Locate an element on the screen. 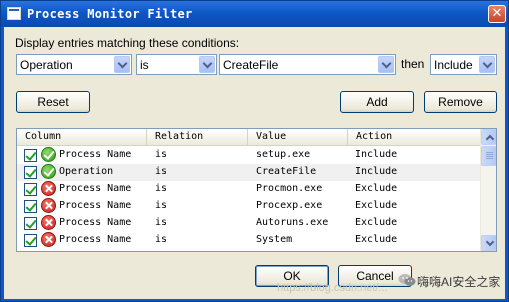 The height and width of the screenshot is (302, 509). row-value: Procexp.exe is located at coordinates (289, 205).